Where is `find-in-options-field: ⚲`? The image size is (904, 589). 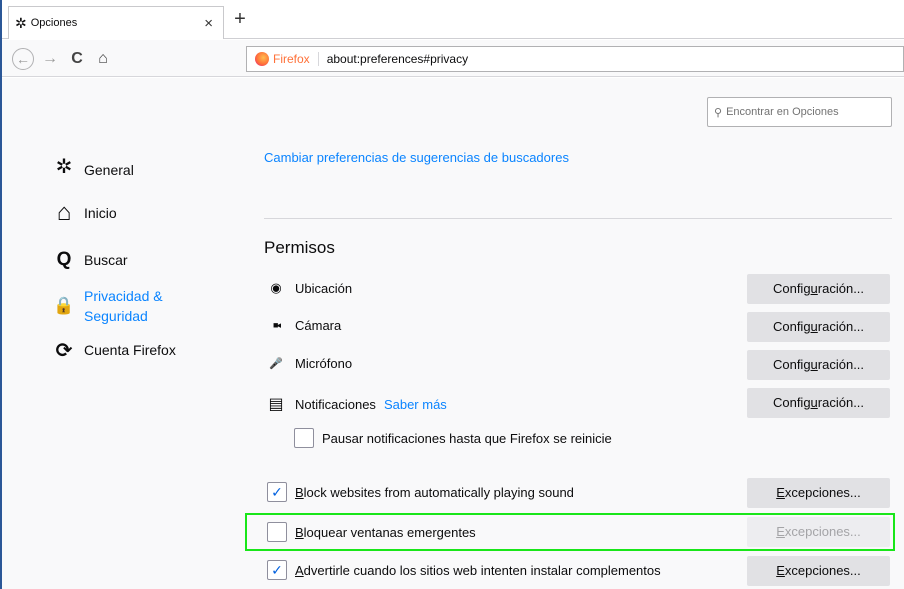 find-in-options-field: ⚲ is located at coordinates (799, 112).